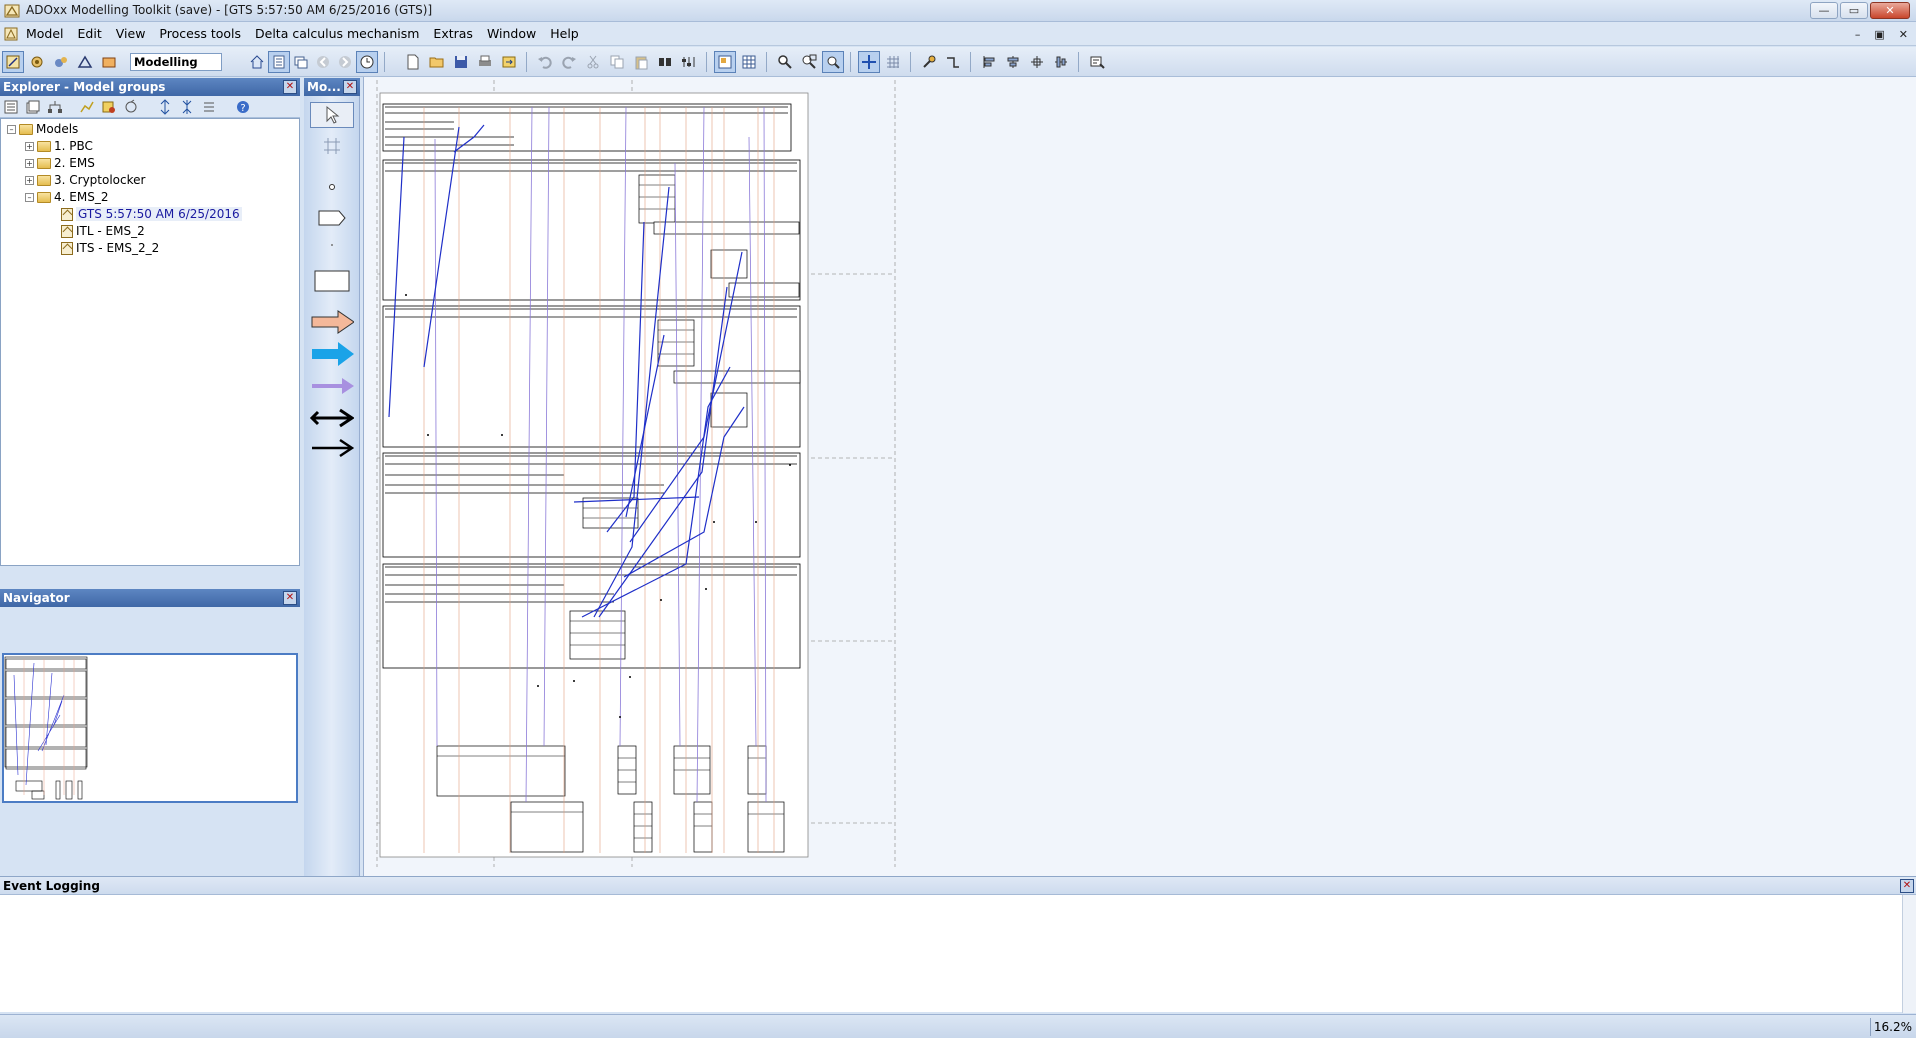 The height and width of the screenshot is (1038, 1916). Describe the element at coordinates (511, 33) in the screenshot. I see `menu-window: Window` at that location.